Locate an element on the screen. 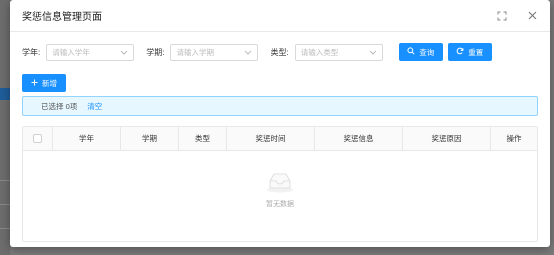 The height and width of the screenshot is (255, 554). add-button: 新增 is located at coordinates (44, 83).